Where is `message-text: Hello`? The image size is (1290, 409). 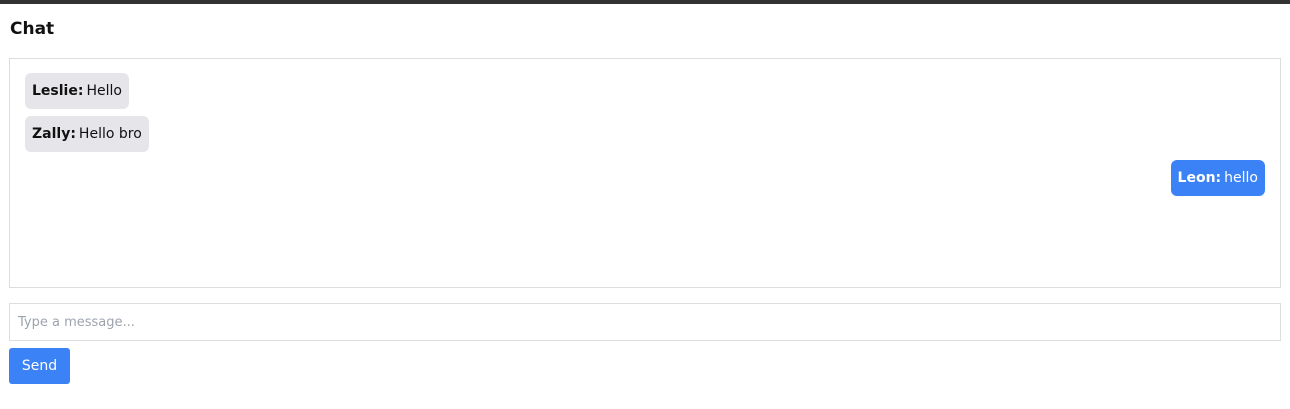 message-text: Hello is located at coordinates (104, 91).